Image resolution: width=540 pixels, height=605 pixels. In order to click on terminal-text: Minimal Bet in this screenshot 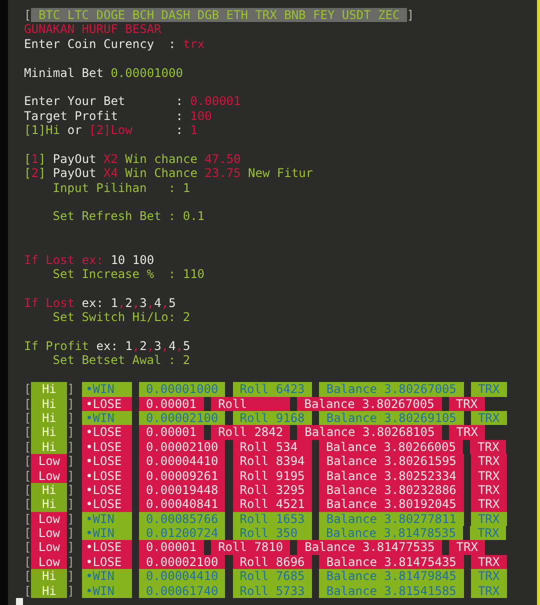, I will do `click(64, 73)`.